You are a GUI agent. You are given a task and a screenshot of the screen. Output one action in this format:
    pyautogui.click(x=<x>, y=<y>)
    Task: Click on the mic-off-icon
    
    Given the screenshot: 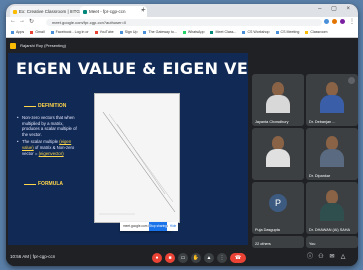 What is the action you would take?
    pyautogui.click(x=351, y=80)
    